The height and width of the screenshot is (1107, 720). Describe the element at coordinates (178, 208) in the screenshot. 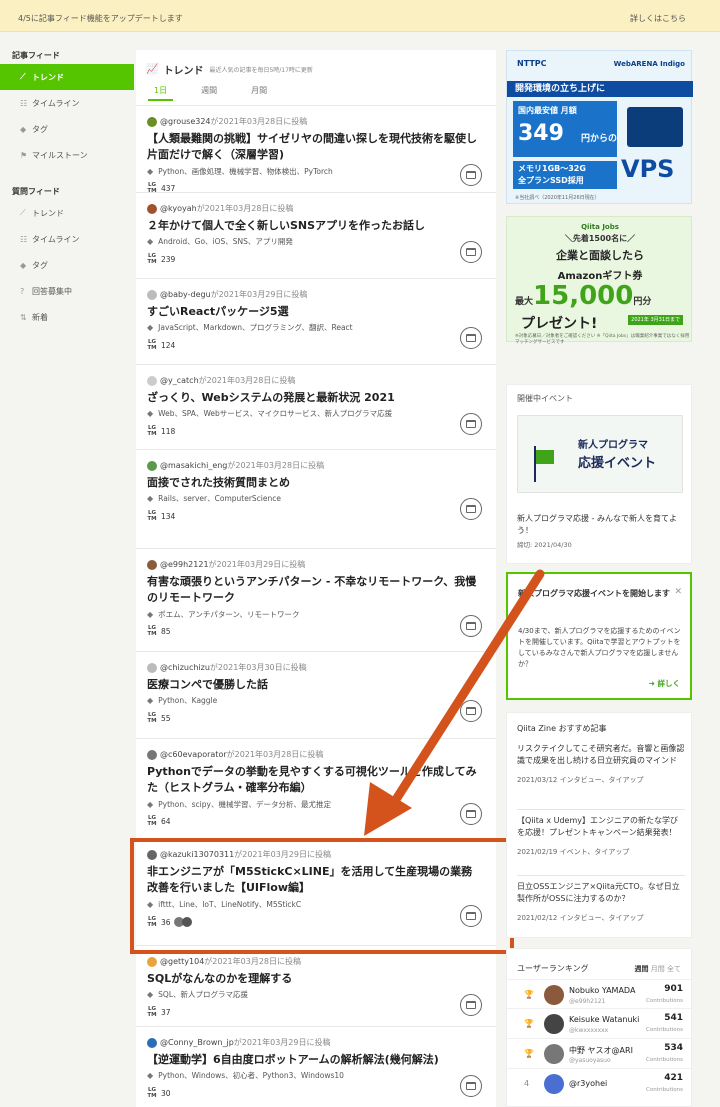

I see `author-name: @kyoyah` at that location.